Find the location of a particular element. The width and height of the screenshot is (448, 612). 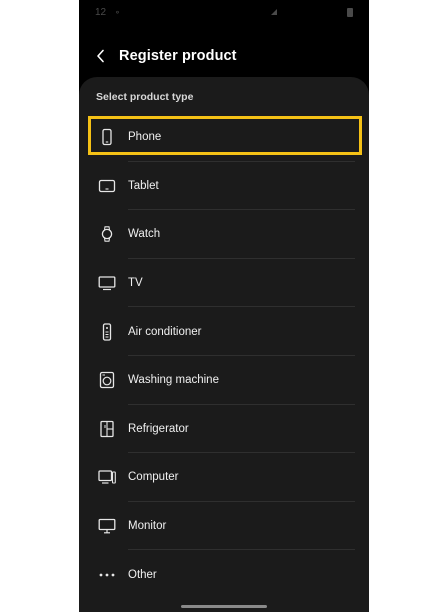

chevron-left-icon is located at coordinates (100, 56).